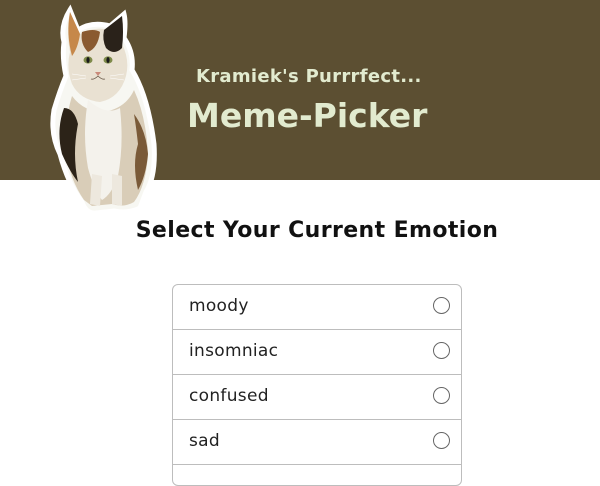 The width and height of the screenshot is (600, 486). What do you see at coordinates (204, 441) in the screenshot?
I see `emotion-option-label: sad` at bounding box center [204, 441].